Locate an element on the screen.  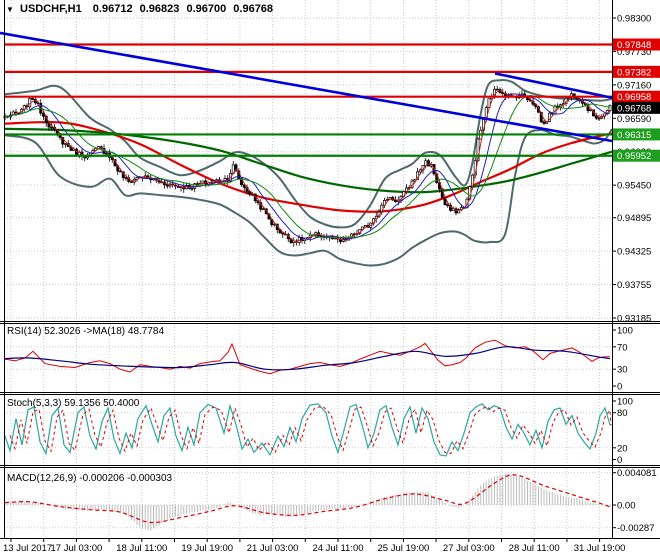
price-tag-label: 0.95952 is located at coordinates (634, 156).